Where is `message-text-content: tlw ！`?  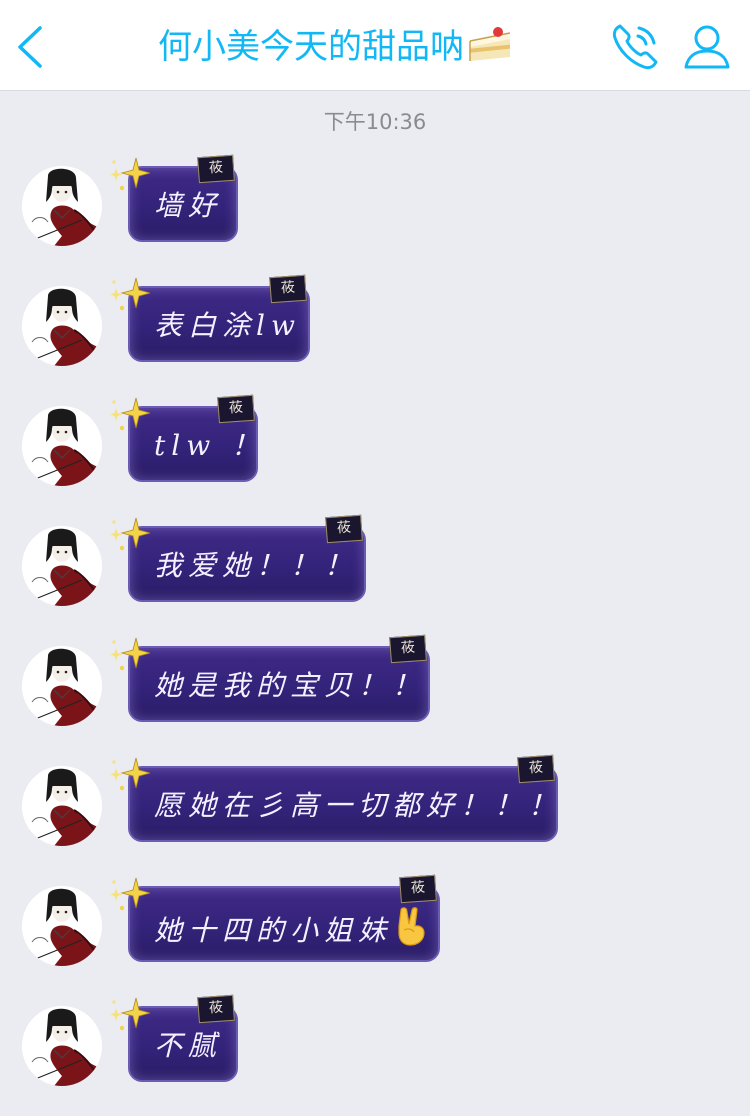 message-text-content: tlw ！ is located at coordinates (210, 445).